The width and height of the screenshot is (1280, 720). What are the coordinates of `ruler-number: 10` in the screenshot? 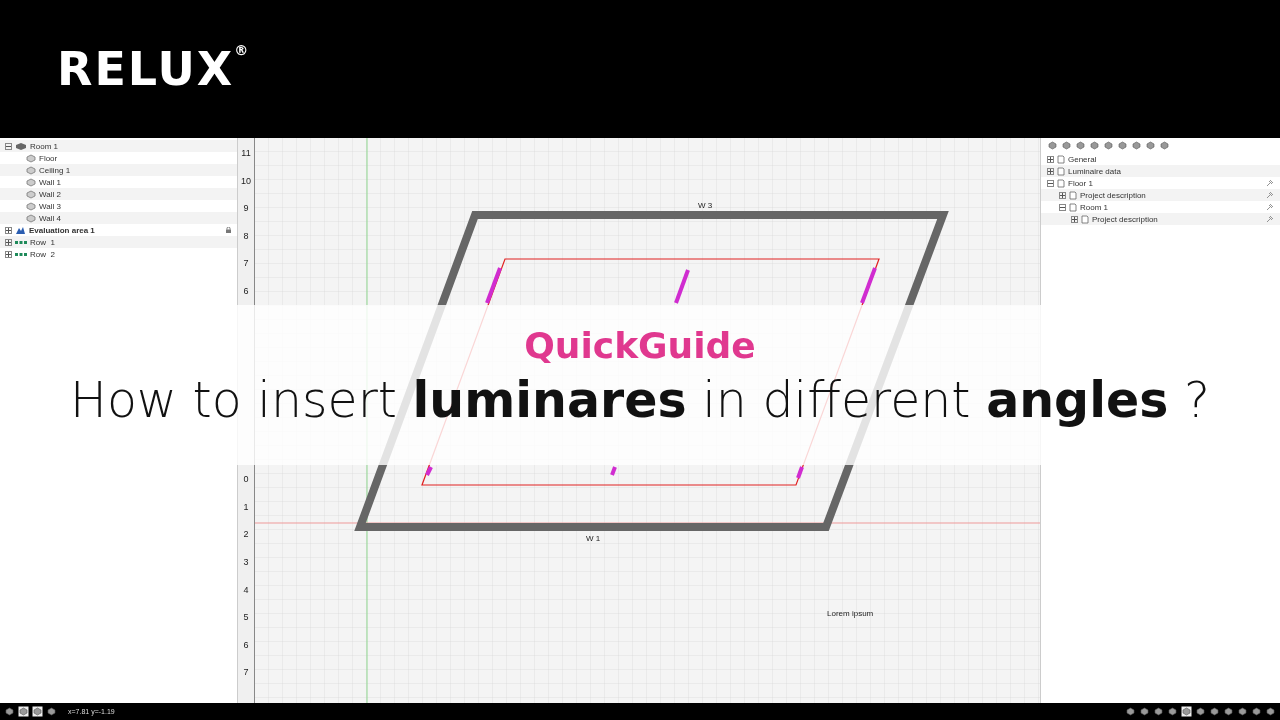 It's located at (246, 181).